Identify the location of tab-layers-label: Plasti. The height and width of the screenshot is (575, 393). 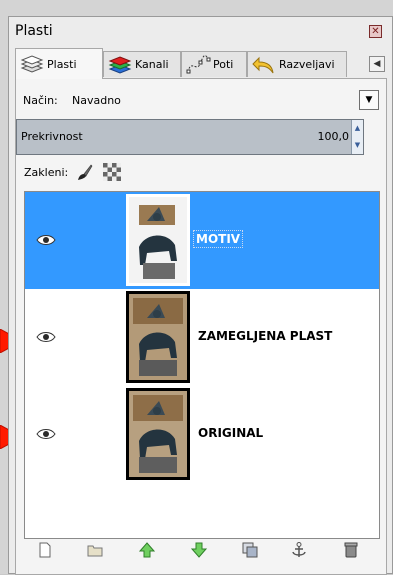
(62, 64).